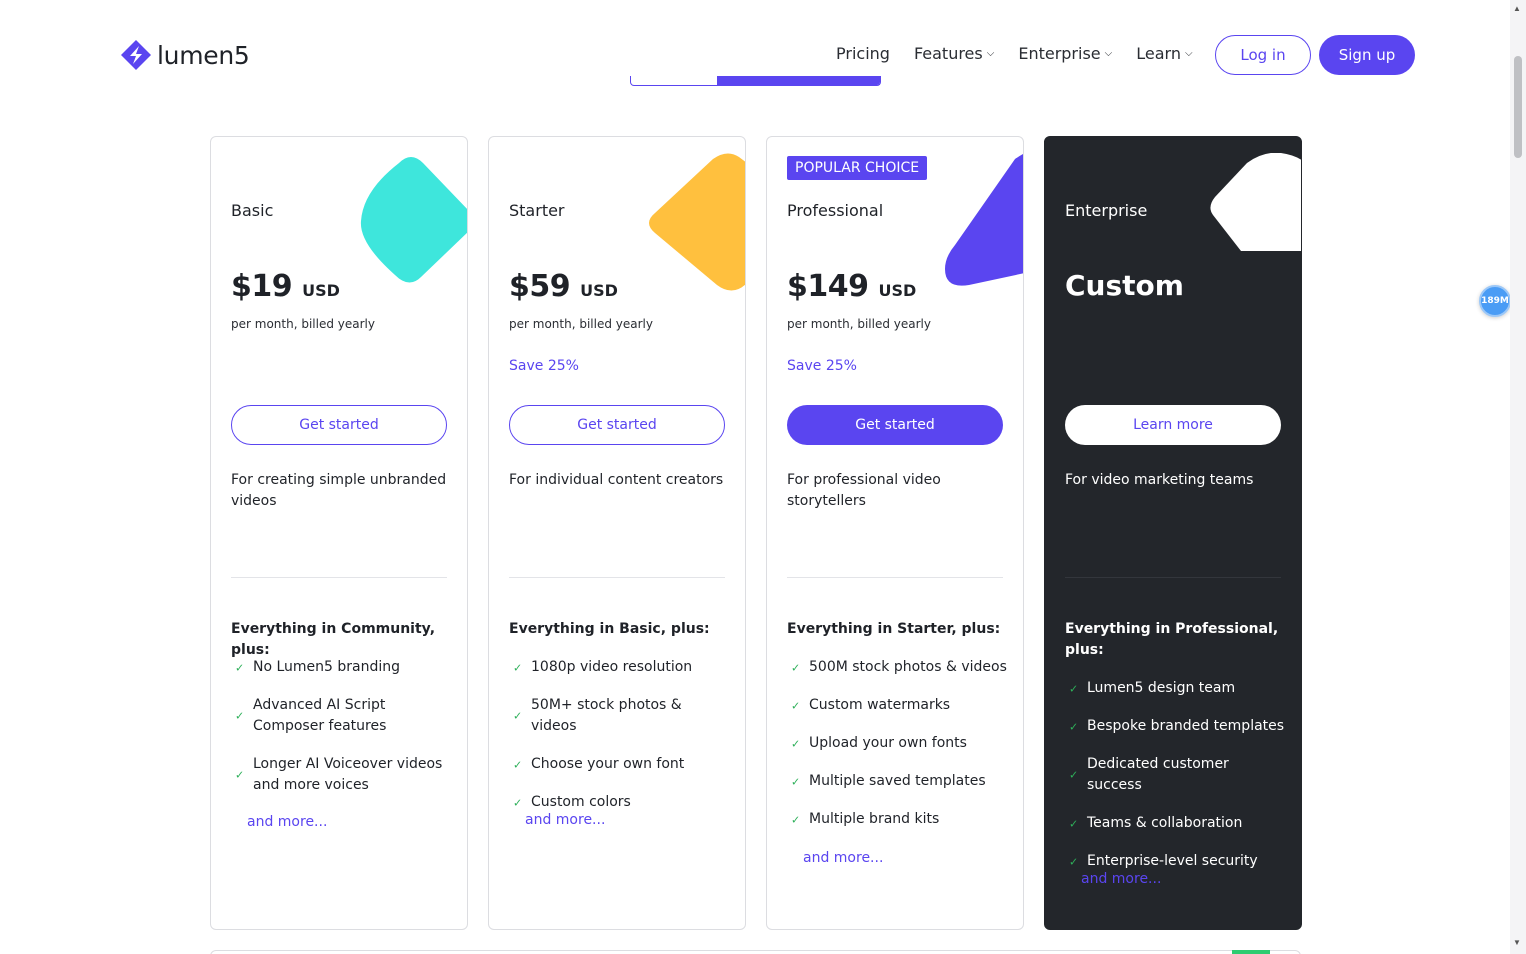 The height and width of the screenshot is (954, 1526). I want to click on plan-description: For creating simple unbranded videos, so click(339, 490).